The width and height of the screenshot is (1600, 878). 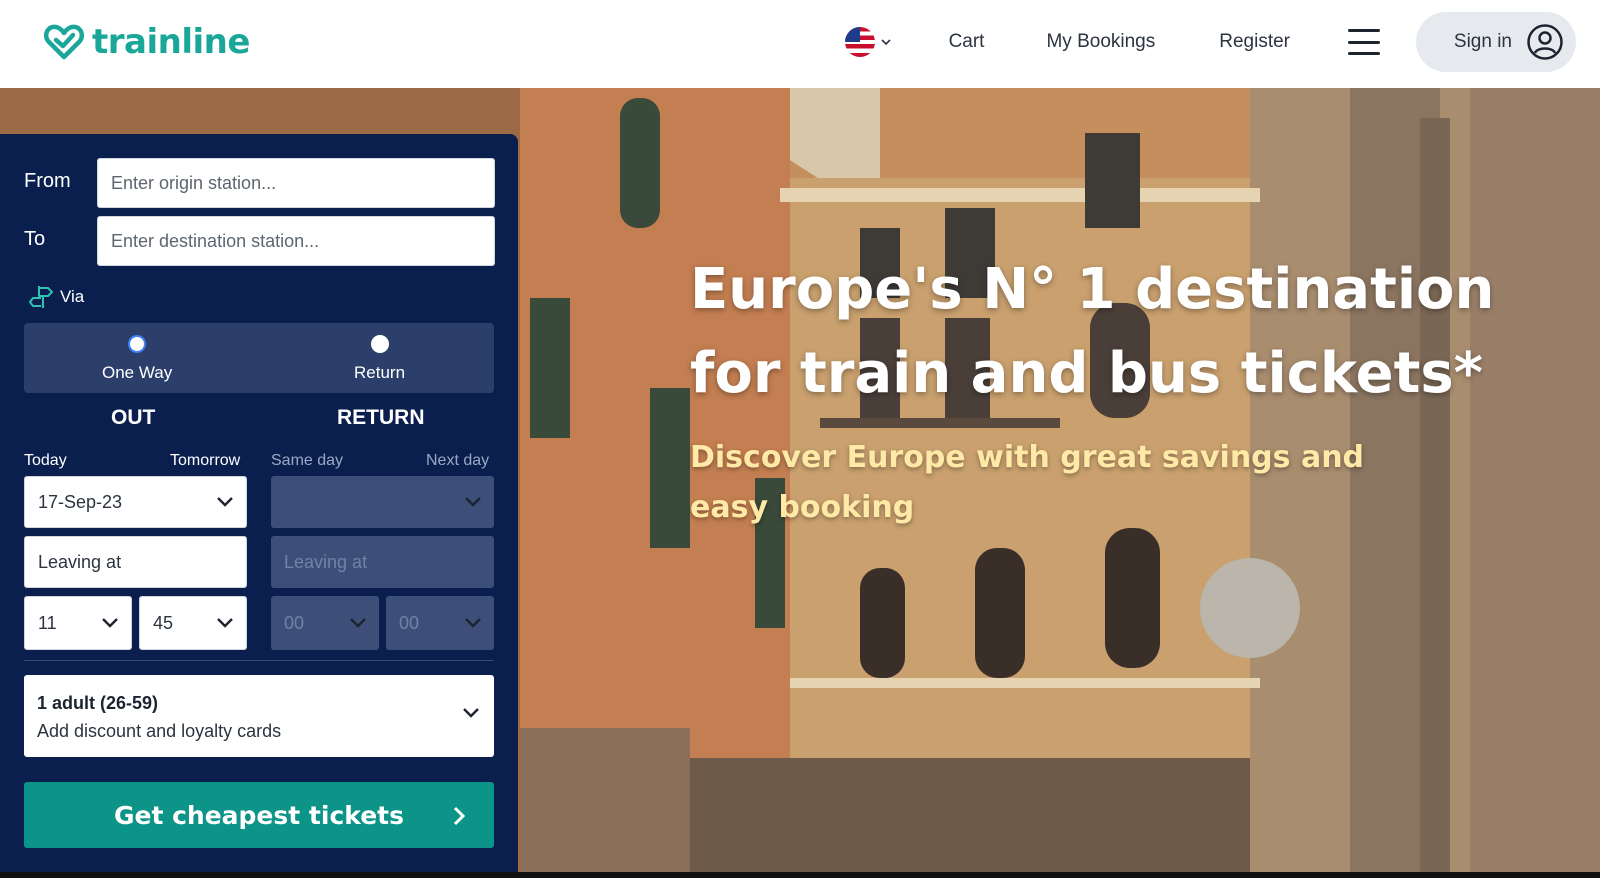 I want to click on one-way-radio, so click(x=137, y=344).